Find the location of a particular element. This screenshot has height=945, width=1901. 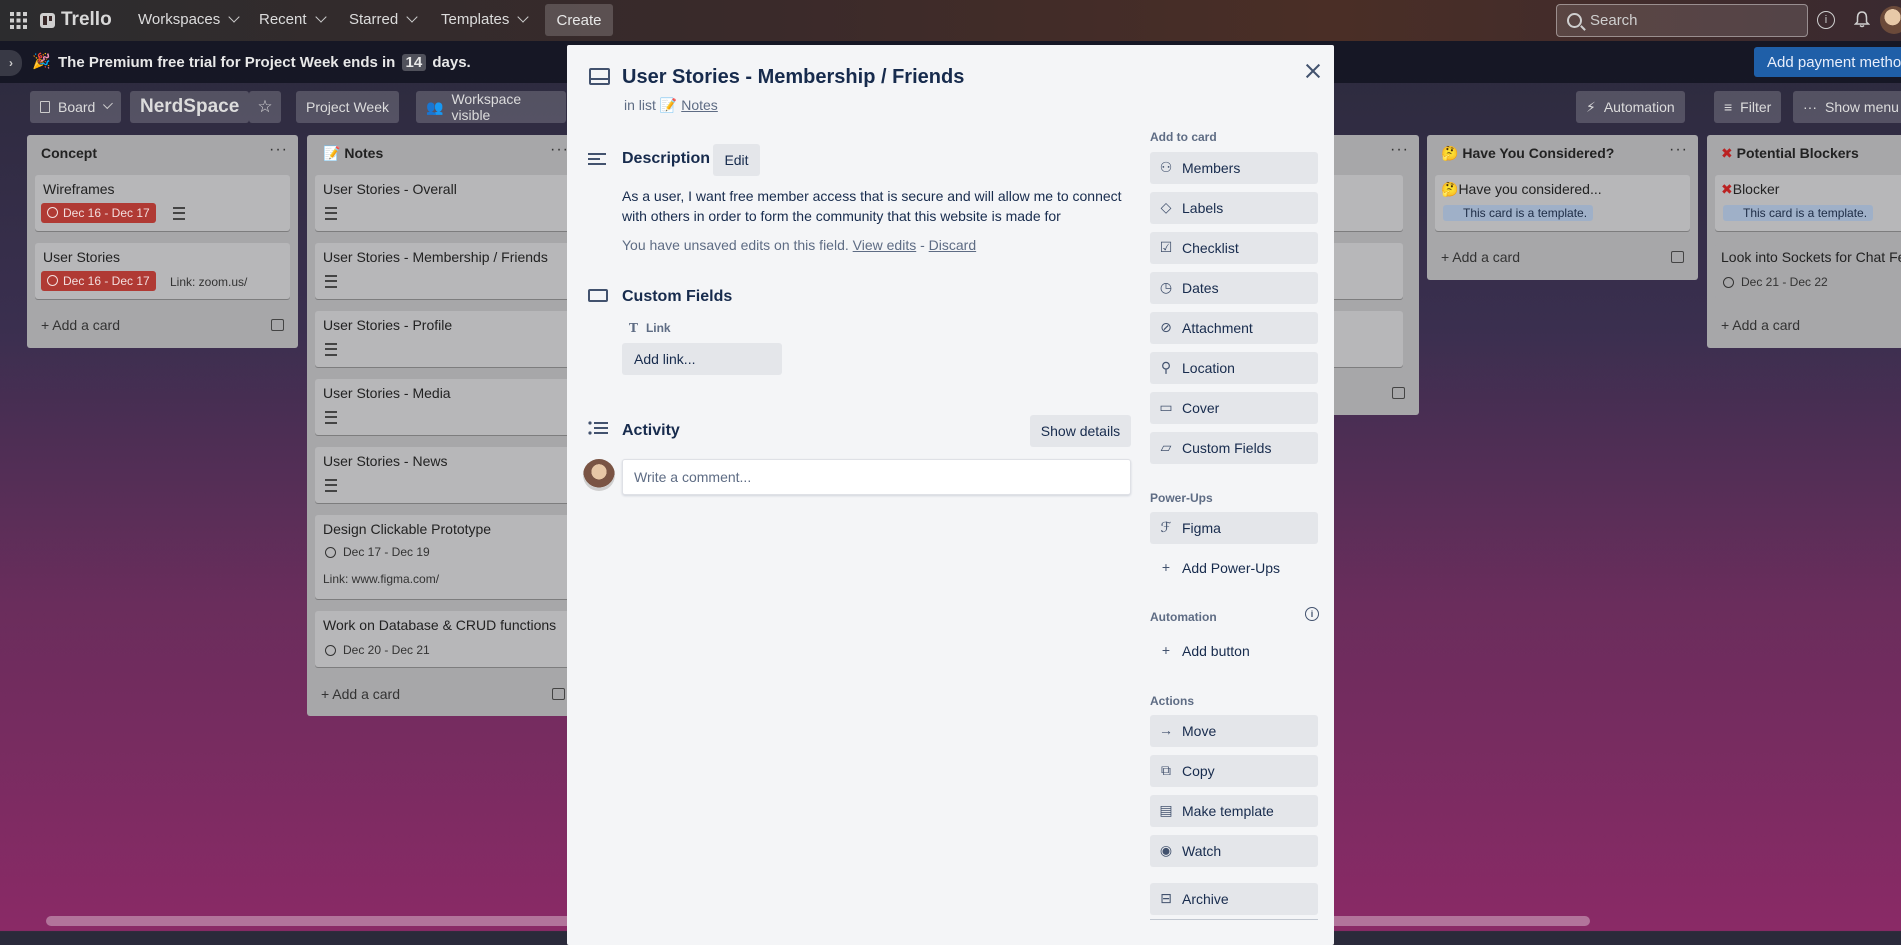

make-template-button: ▤ Make template is located at coordinates (1234, 811).